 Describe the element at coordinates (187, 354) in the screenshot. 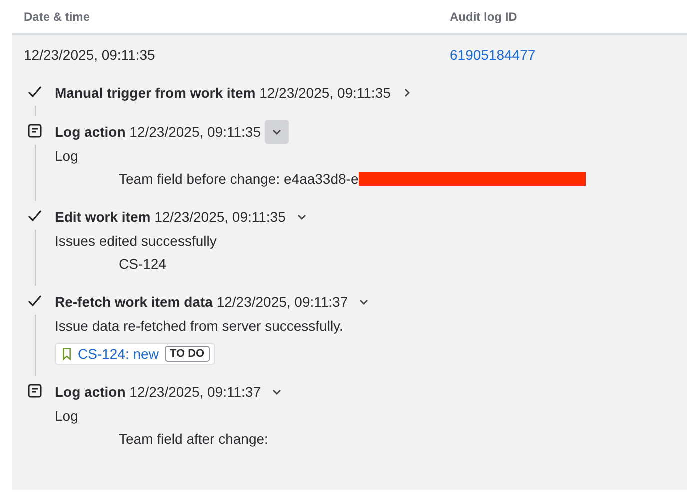

I see `status-lozenge: TO DO` at that location.